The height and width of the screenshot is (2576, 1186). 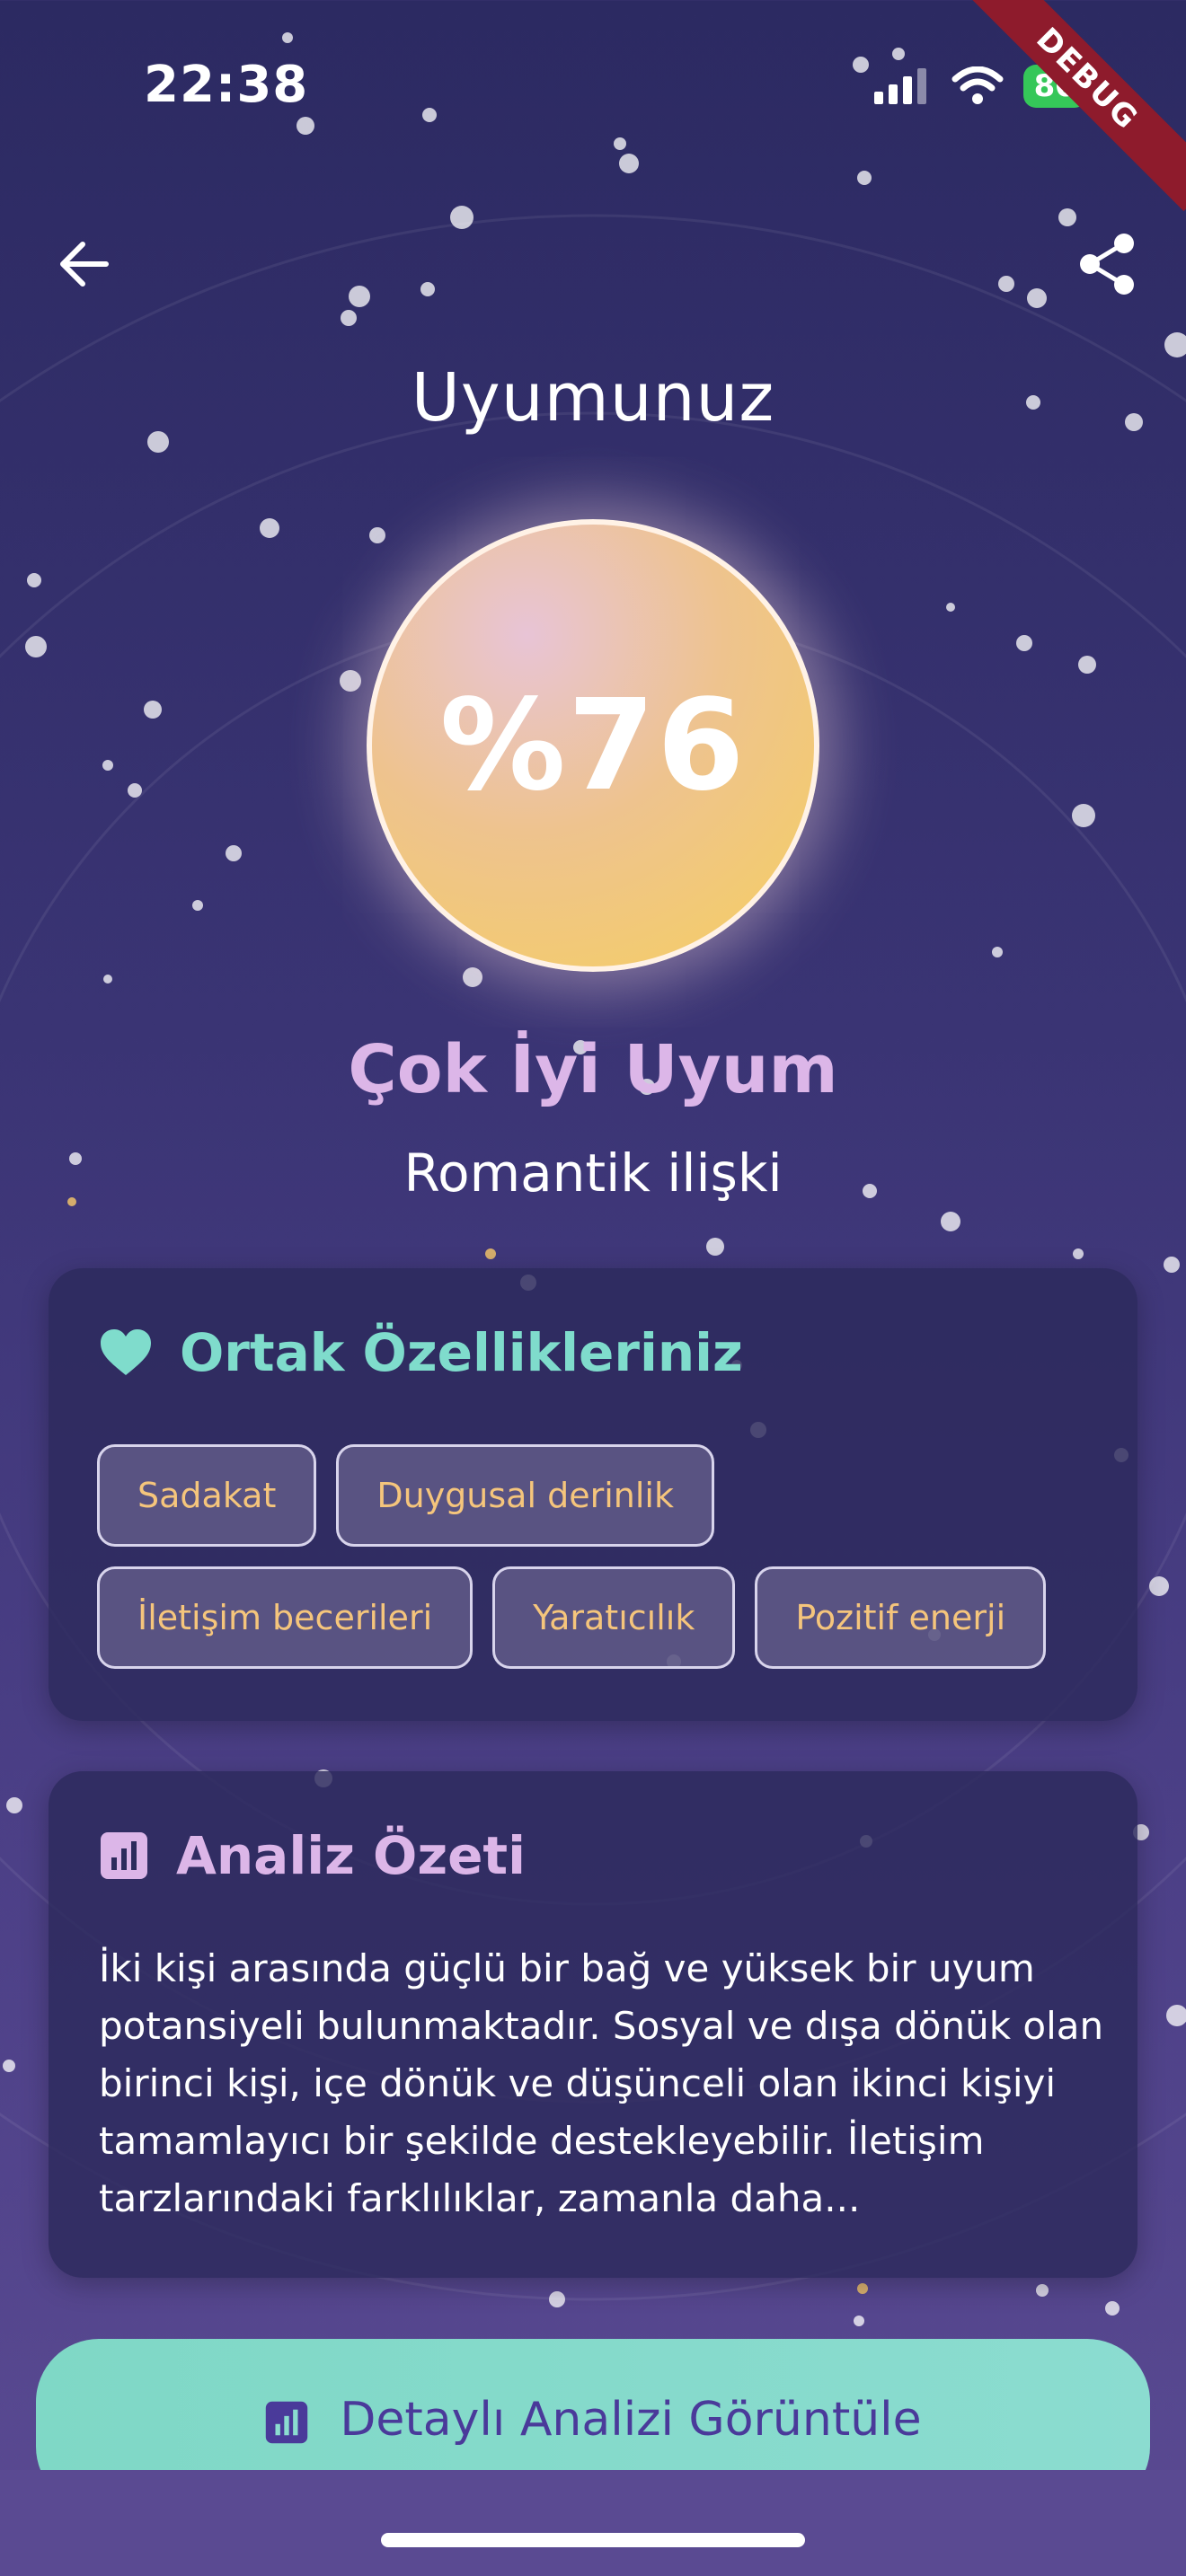 I want to click on trait-chip: Duygusal derinlik, so click(x=525, y=1495).